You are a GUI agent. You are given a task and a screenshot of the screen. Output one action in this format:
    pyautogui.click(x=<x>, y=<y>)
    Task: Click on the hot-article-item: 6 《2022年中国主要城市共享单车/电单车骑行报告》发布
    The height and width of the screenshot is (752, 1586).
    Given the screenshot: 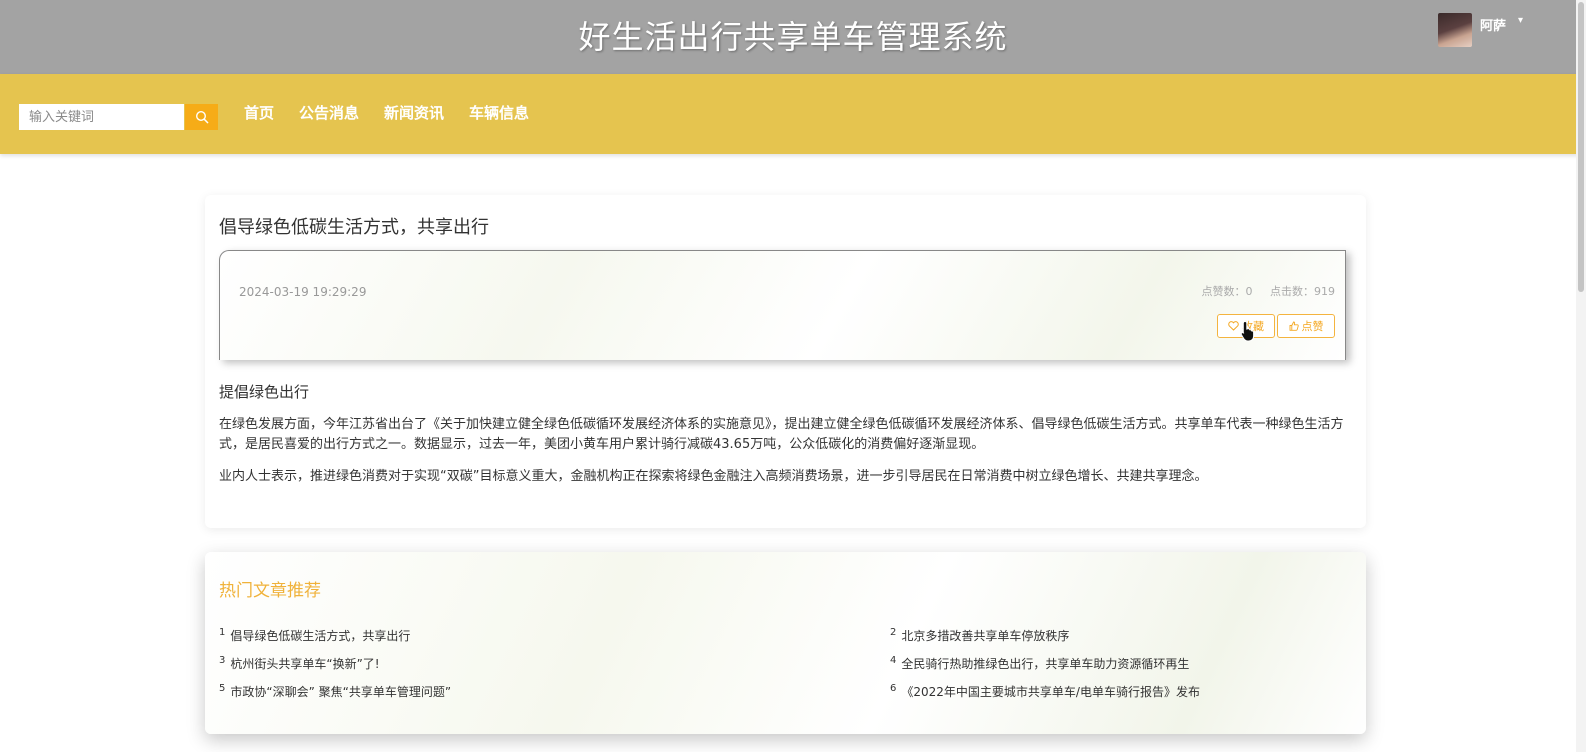 What is the action you would take?
    pyautogui.click(x=1045, y=691)
    